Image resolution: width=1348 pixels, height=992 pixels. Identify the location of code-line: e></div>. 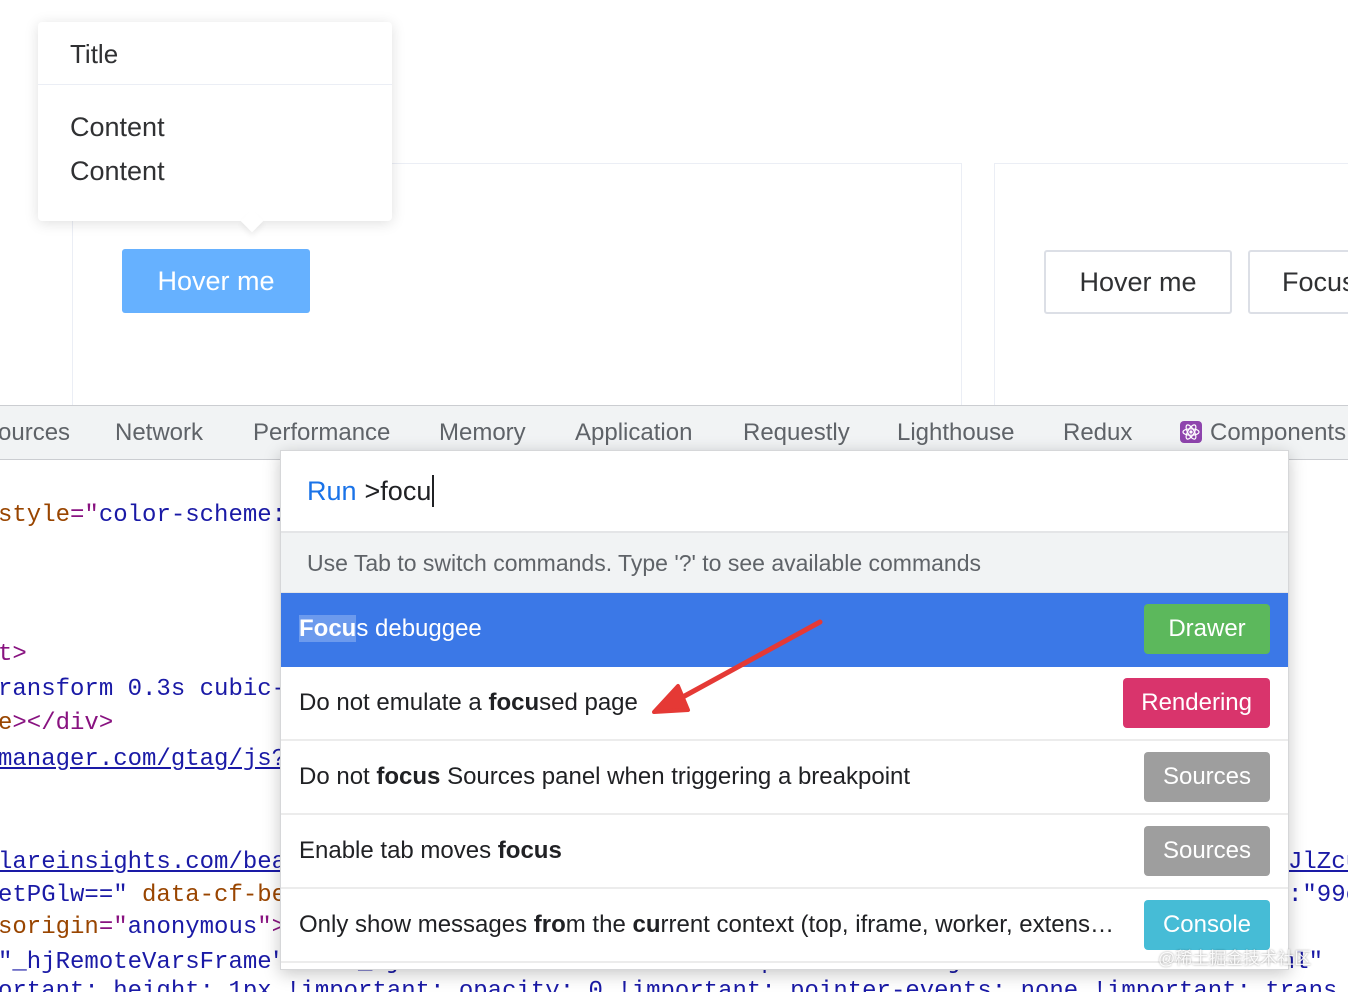
(57, 723).